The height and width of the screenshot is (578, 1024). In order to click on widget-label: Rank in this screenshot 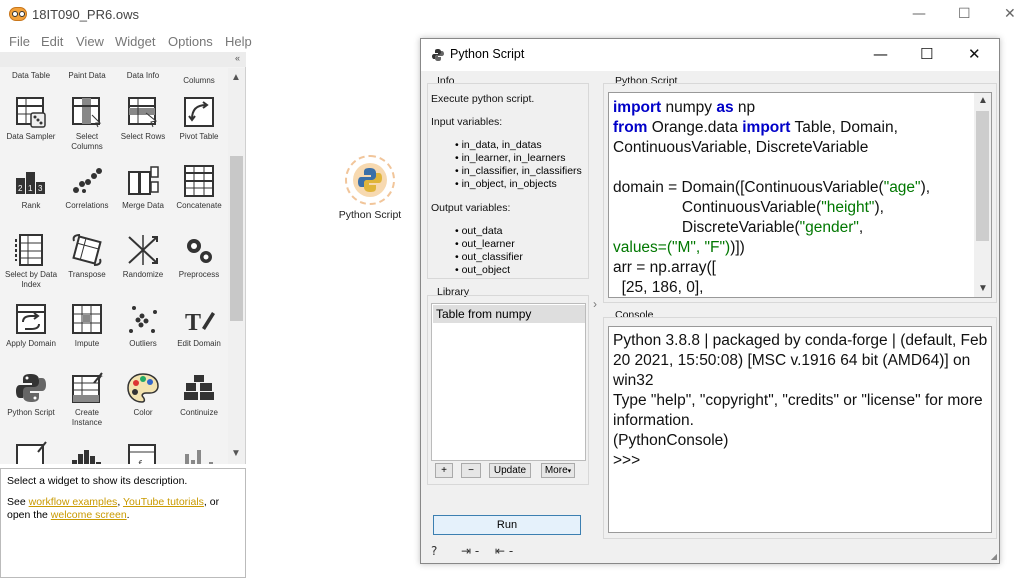, I will do `click(31, 205)`.